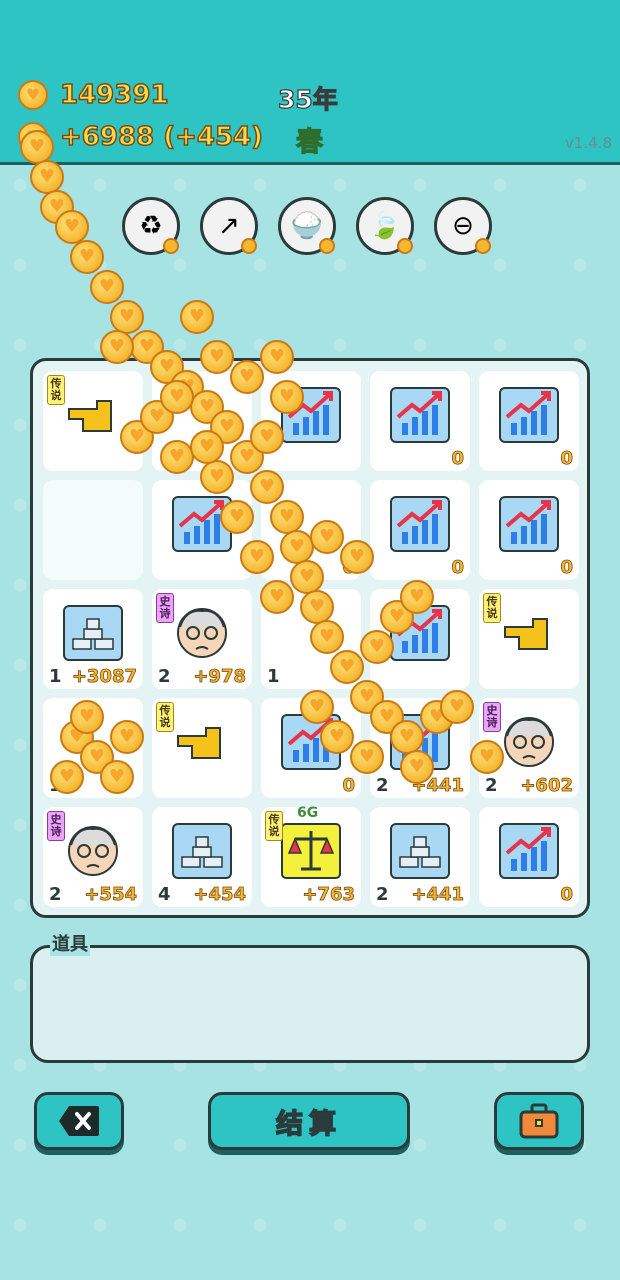 Image resolution: width=620 pixels, height=1280 pixels. What do you see at coordinates (110, 895) in the screenshot?
I see `cell-value: +554` at bounding box center [110, 895].